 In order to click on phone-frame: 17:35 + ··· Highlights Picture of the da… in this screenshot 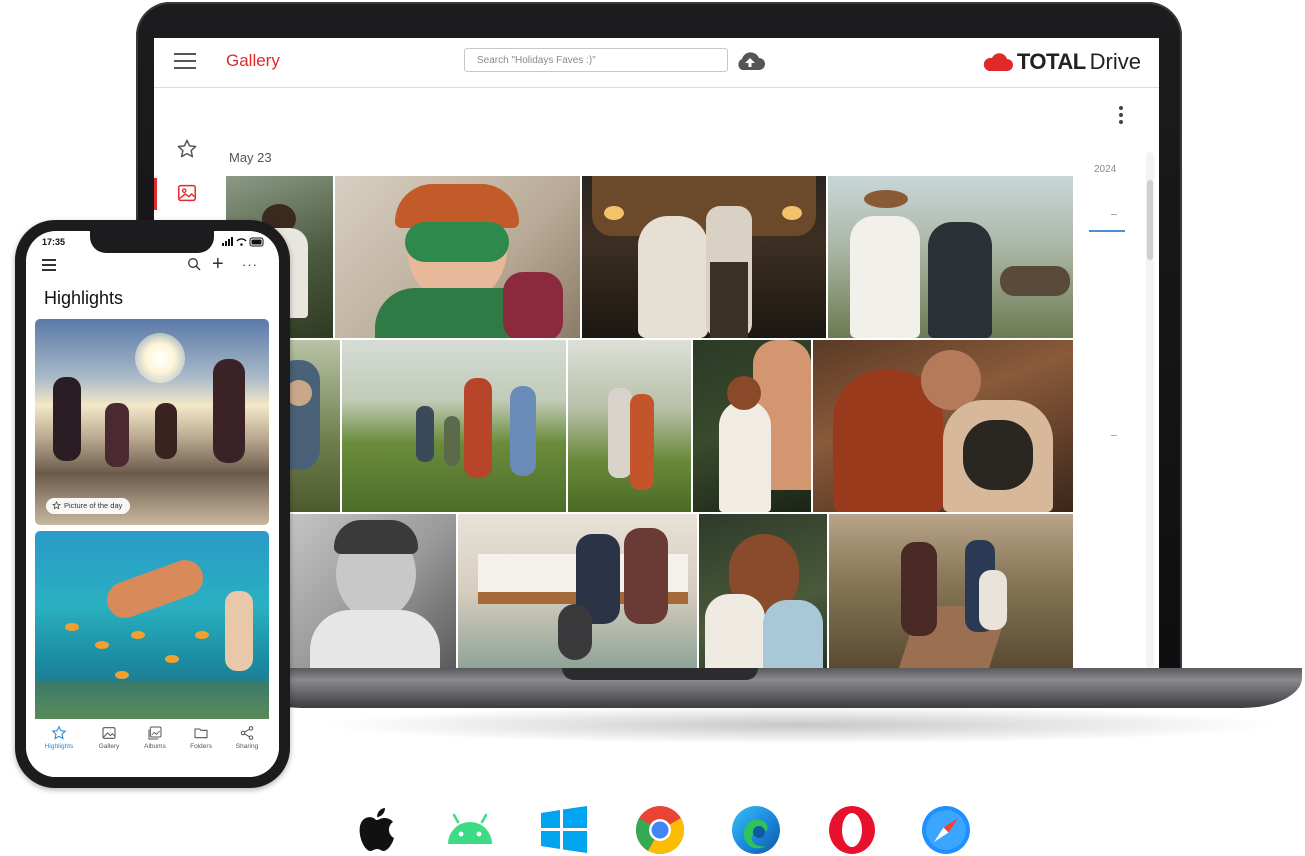, I will do `click(152, 504)`.